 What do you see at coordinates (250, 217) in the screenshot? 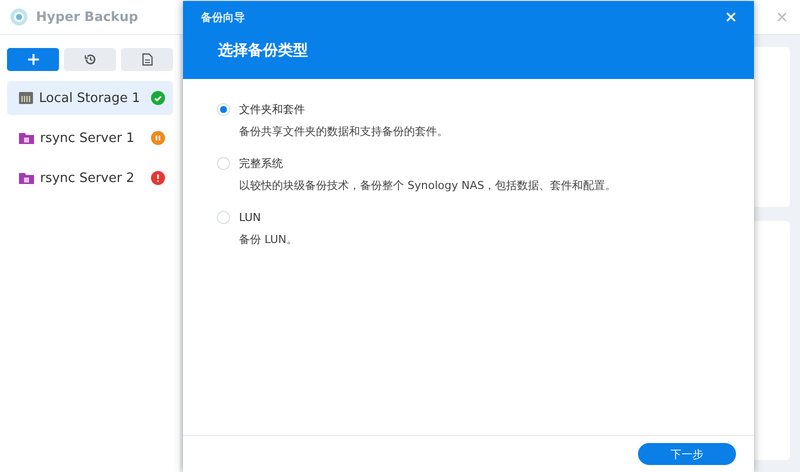
I see `option-label: LUN` at bounding box center [250, 217].